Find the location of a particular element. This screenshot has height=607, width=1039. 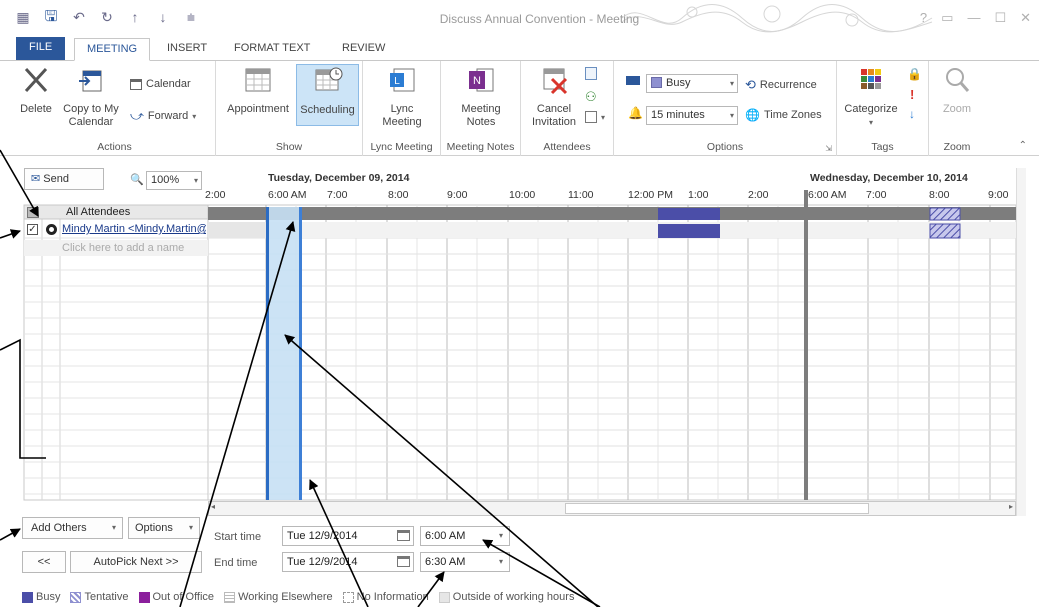

legend-tentative-swatch is located at coordinates (76, 597).